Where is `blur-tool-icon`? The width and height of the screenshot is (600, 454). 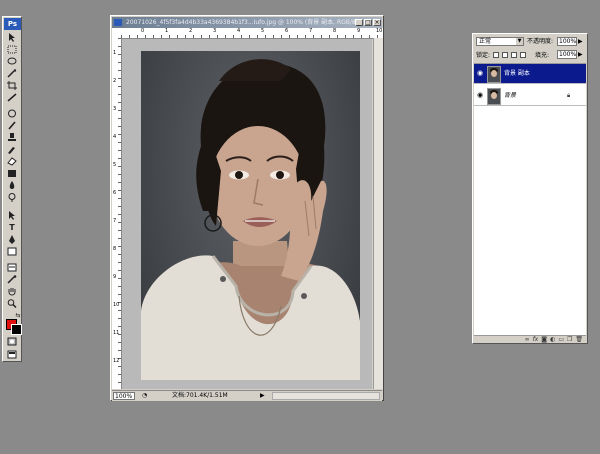
blur-tool-icon is located at coordinates (12, 185).